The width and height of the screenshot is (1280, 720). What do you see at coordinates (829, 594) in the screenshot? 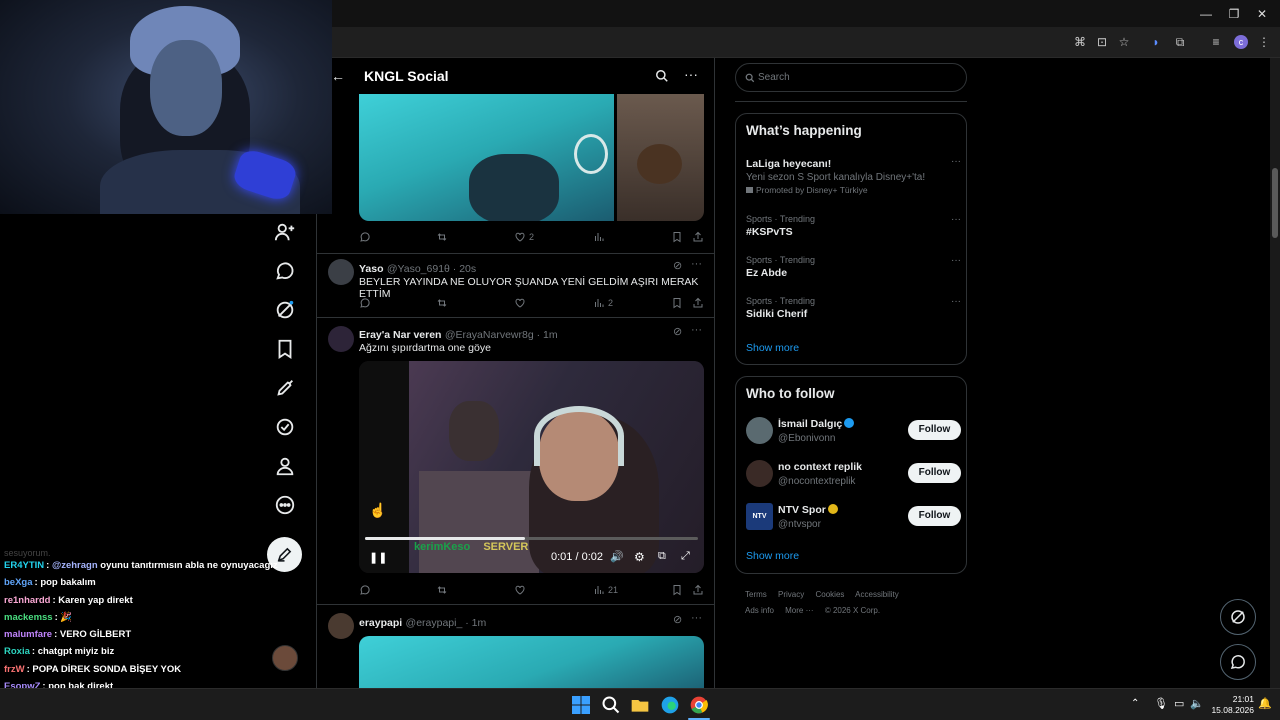
I see `footer-link: Cookies` at bounding box center [829, 594].